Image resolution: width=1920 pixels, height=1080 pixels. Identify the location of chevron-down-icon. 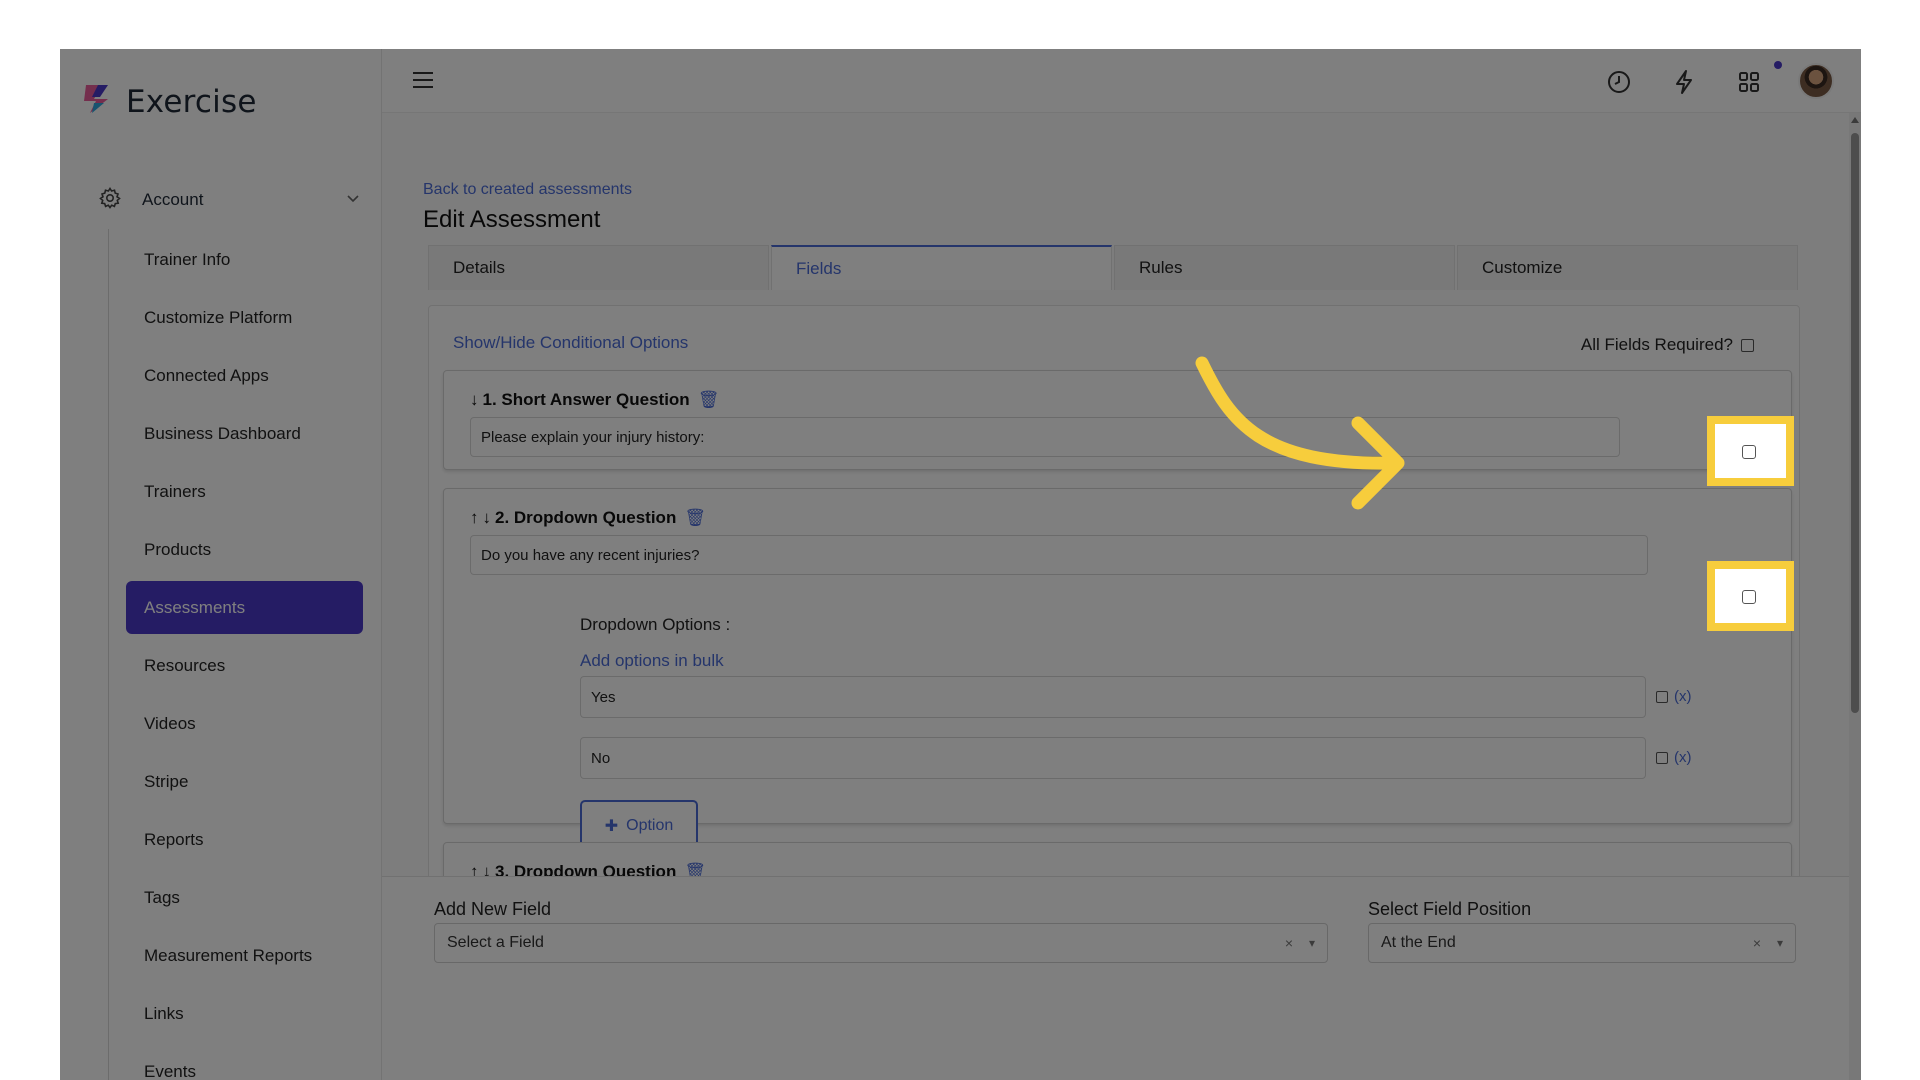
(353, 200).